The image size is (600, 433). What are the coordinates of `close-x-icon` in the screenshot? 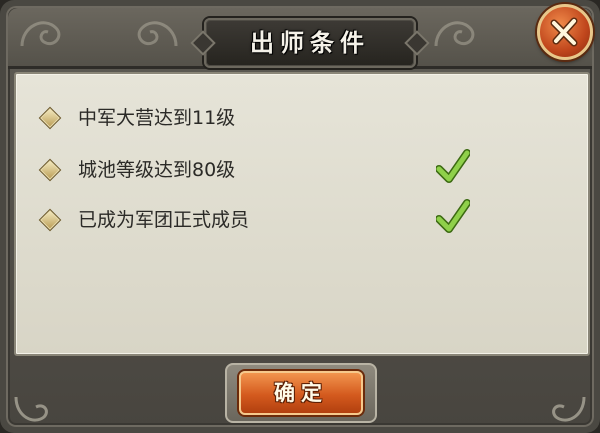 It's located at (564, 32).